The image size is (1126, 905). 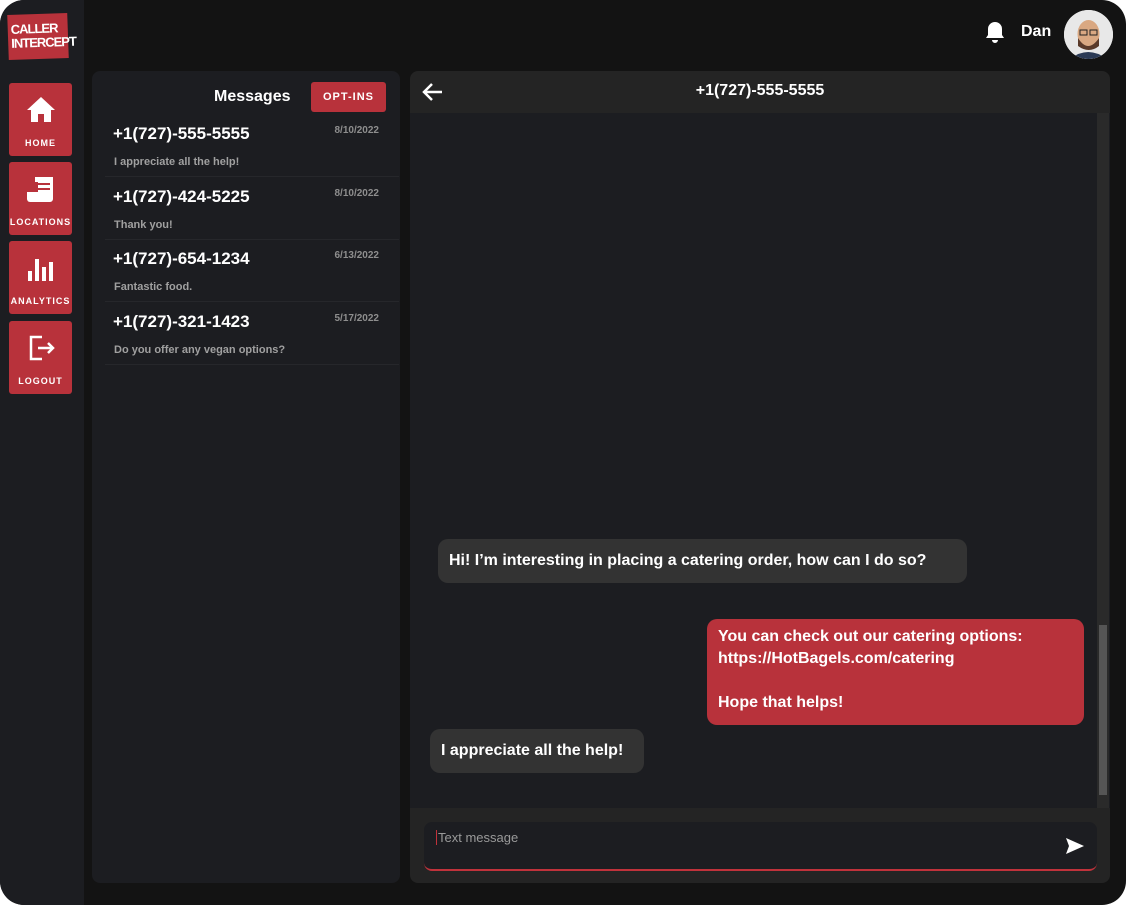 I want to click on bar-chart-icon, so click(x=40, y=270).